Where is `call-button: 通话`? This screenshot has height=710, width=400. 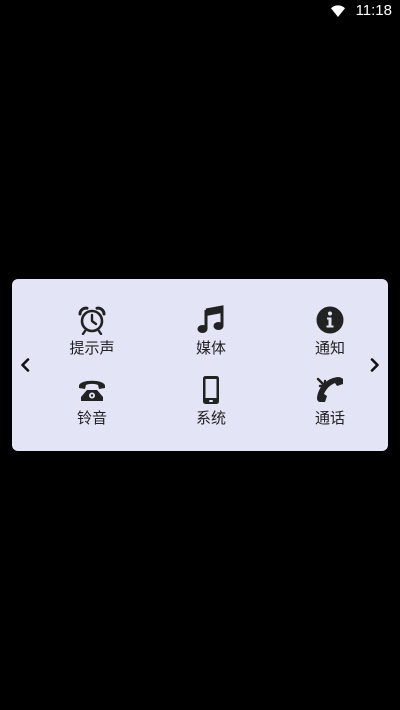
call-button: 通话 is located at coordinates (330, 403).